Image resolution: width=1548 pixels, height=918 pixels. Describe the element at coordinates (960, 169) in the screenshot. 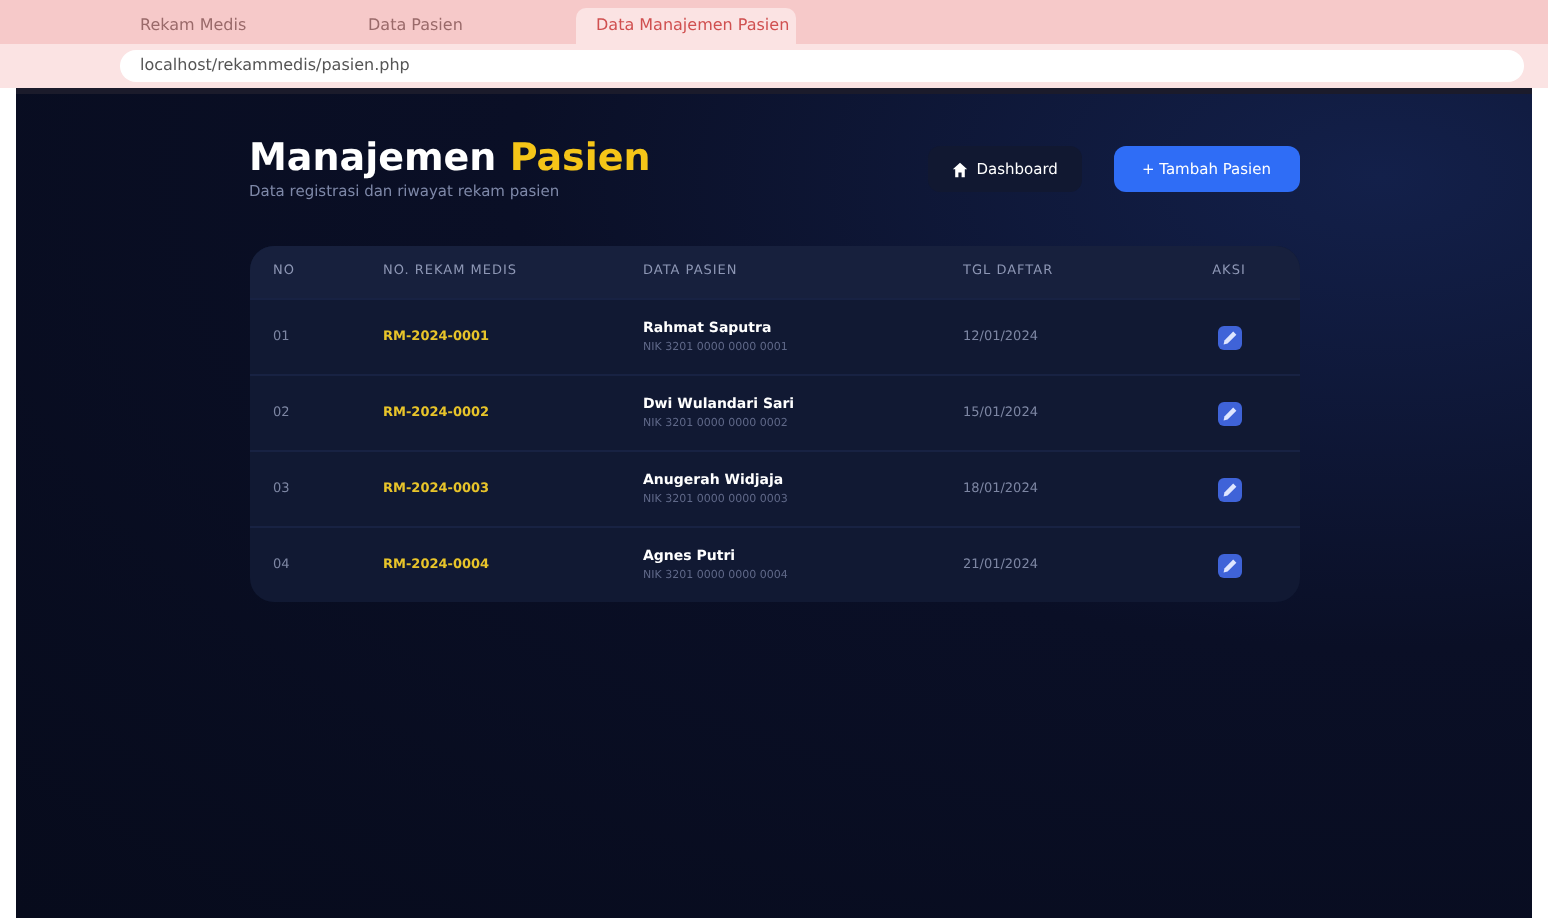

I see `home-icon` at that location.